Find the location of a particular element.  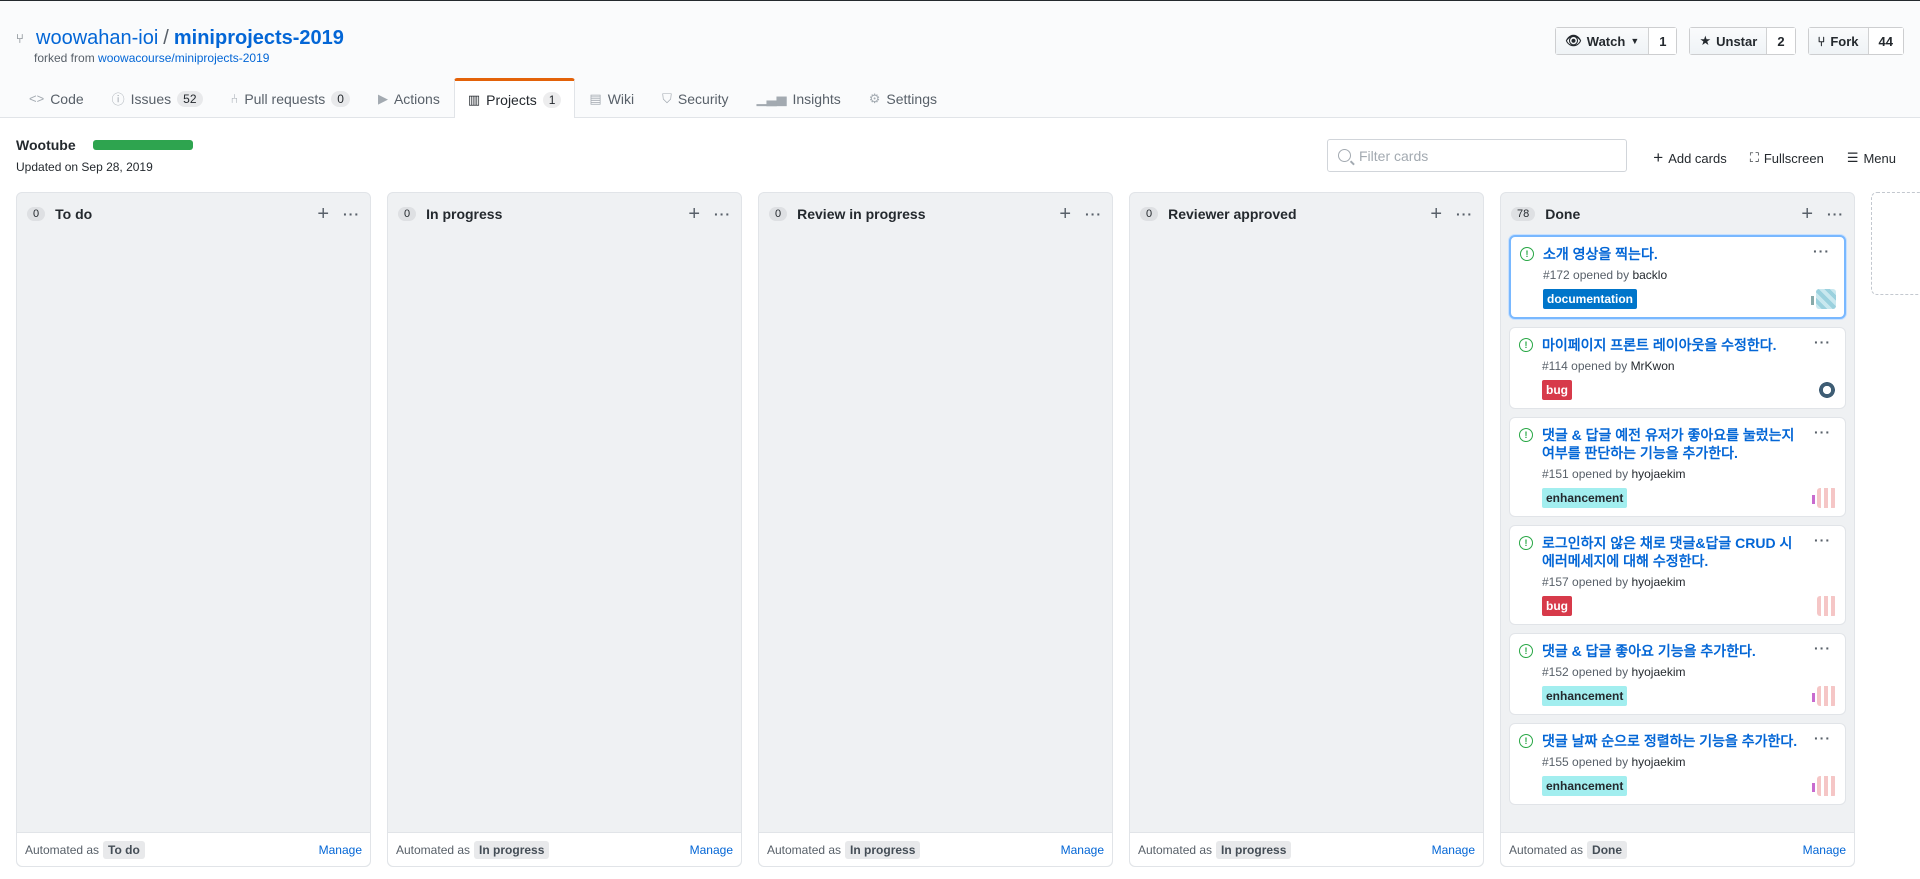

add-cards-button: + Add cards is located at coordinates (1689, 158).